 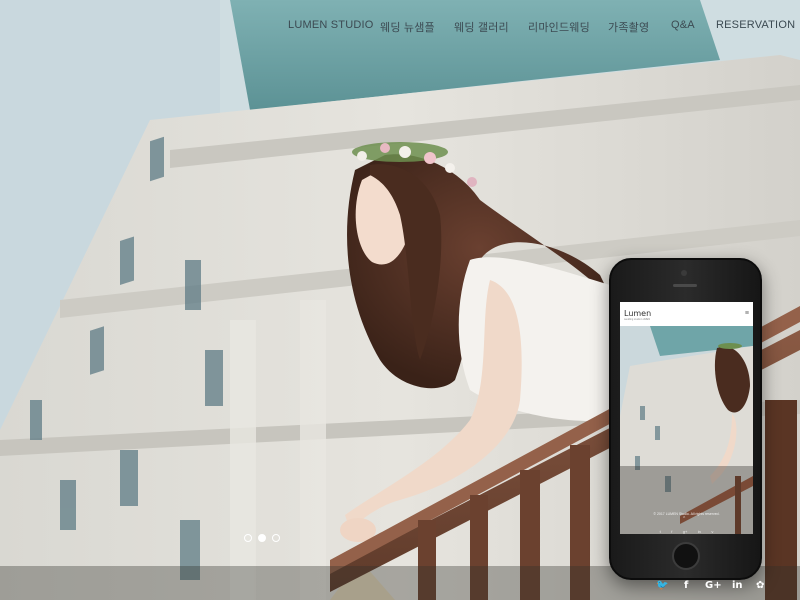 What do you see at coordinates (671, 531) in the screenshot?
I see `mobile-facebook-icon: f` at bounding box center [671, 531].